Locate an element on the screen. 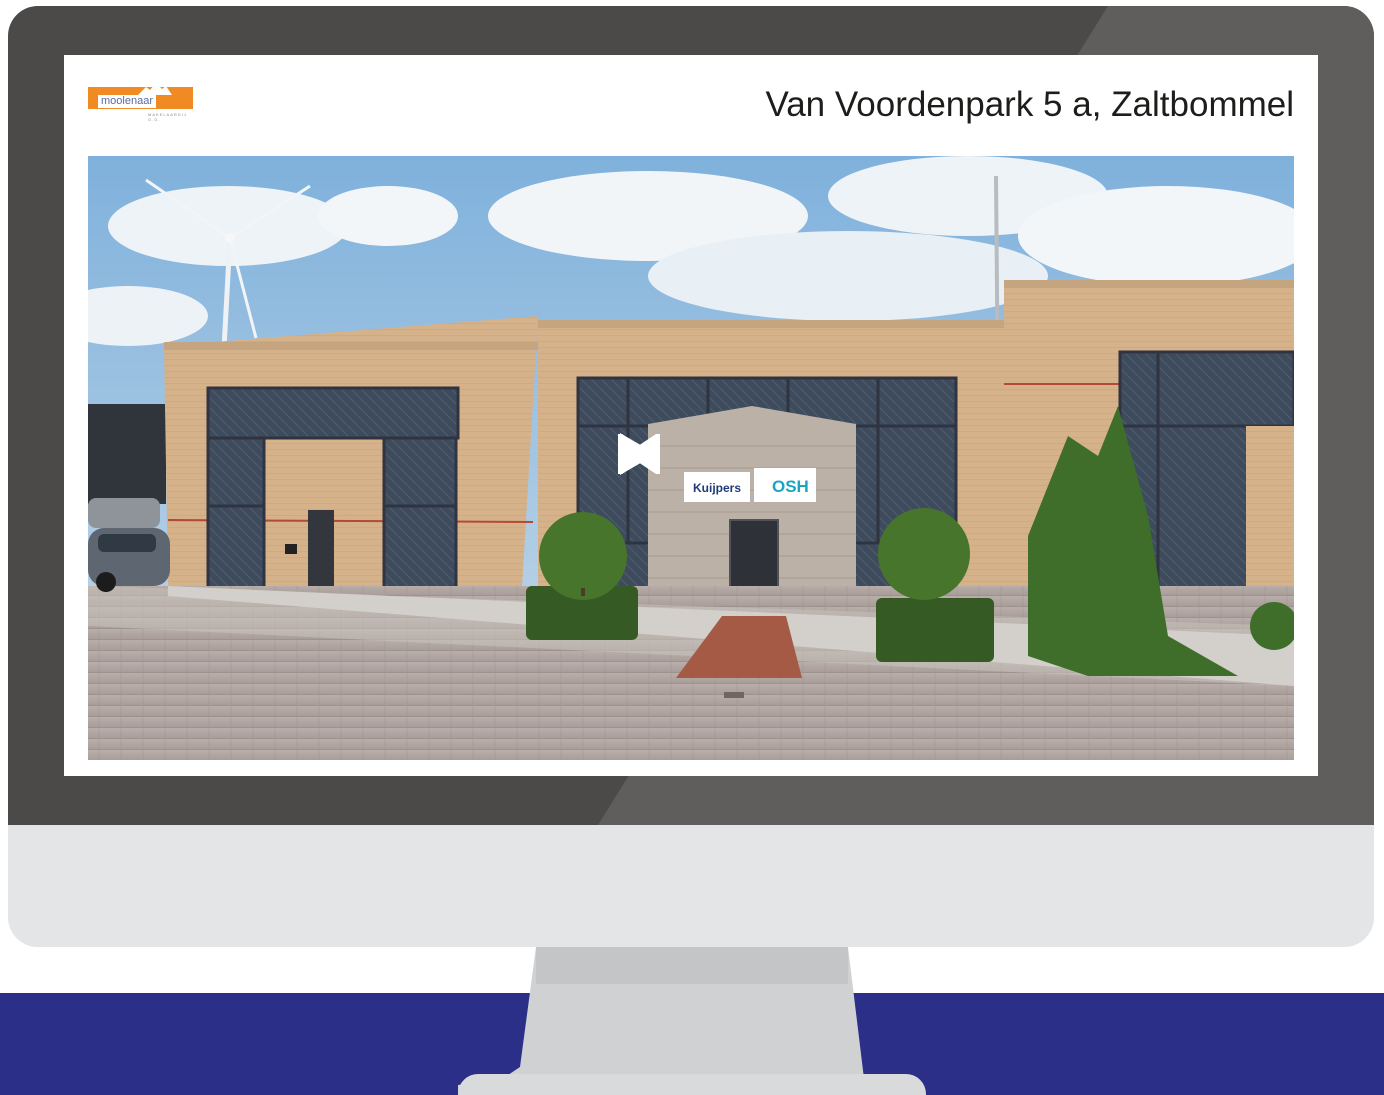 Image resolution: width=1384 pixels, height=1095 pixels. logo-rooftop-icon is located at coordinates (155, 89).